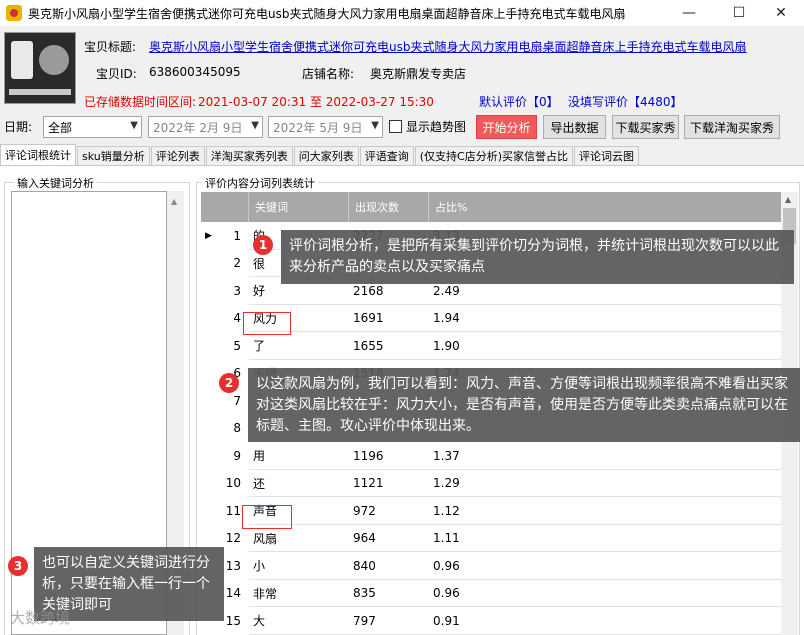  Describe the element at coordinates (446, 345) in the screenshot. I see `row-percent: 1.90` at that location.